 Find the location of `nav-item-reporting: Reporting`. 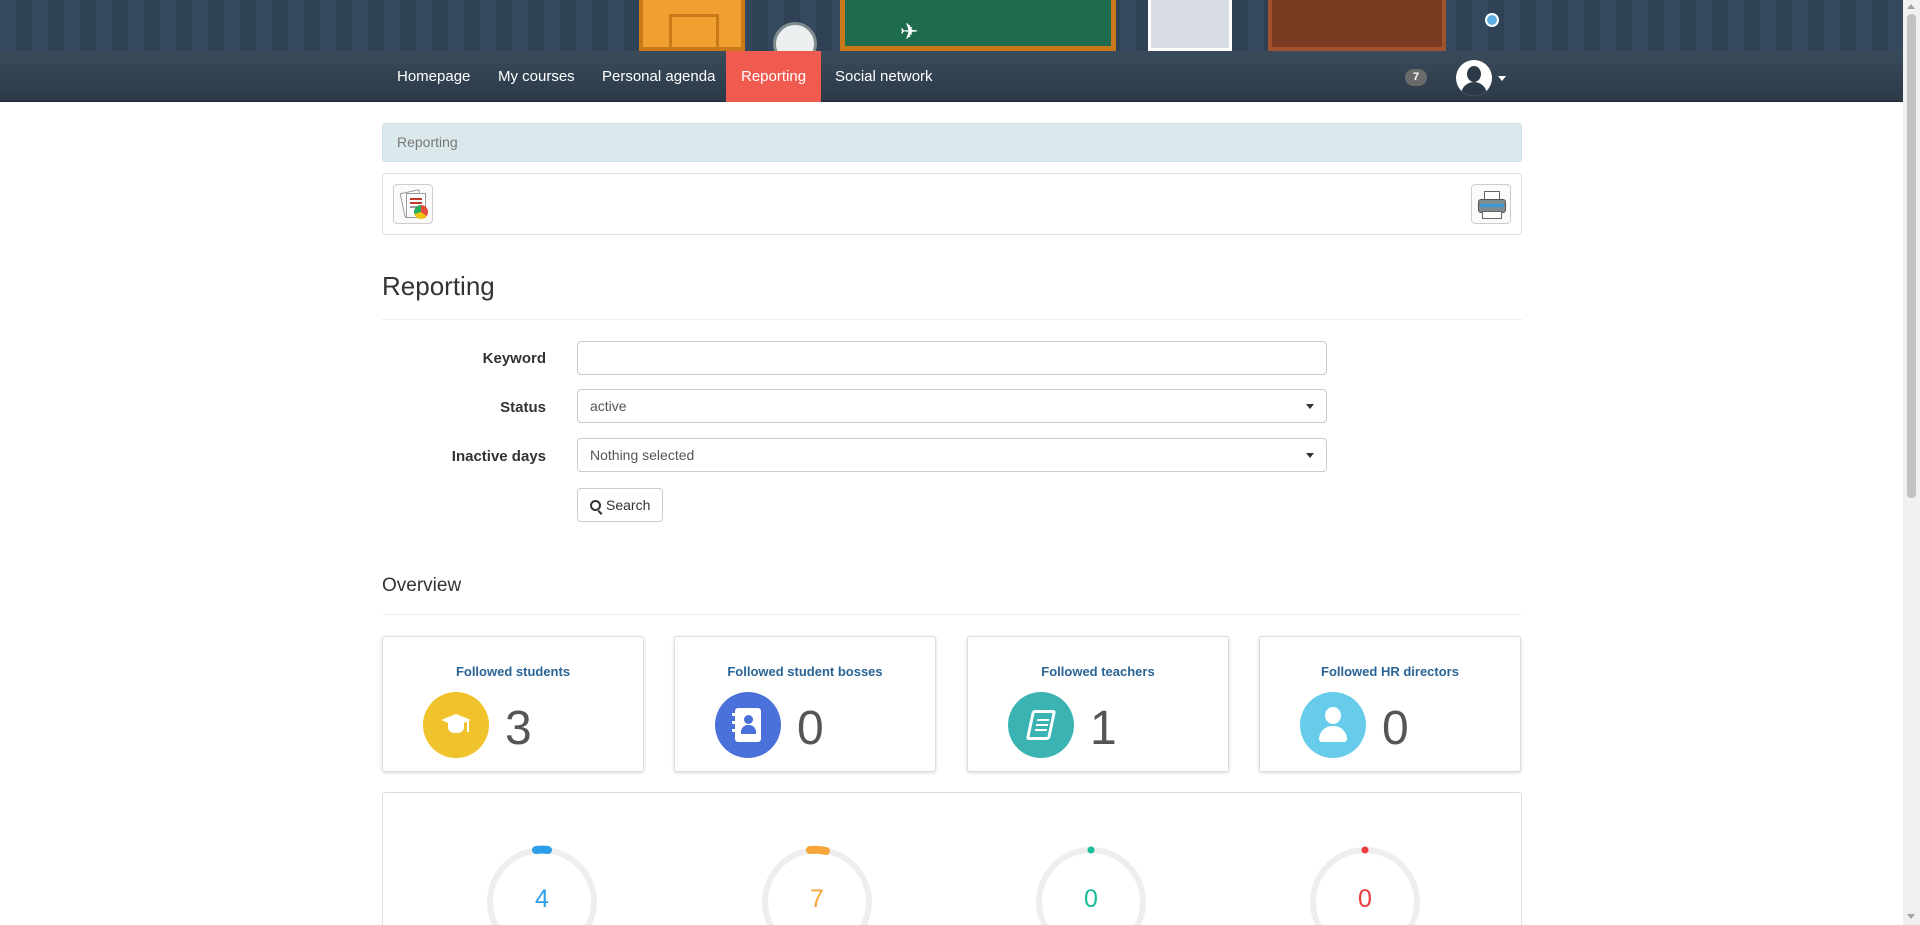

nav-item-reporting: Reporting is located at coordinates (774, 76).